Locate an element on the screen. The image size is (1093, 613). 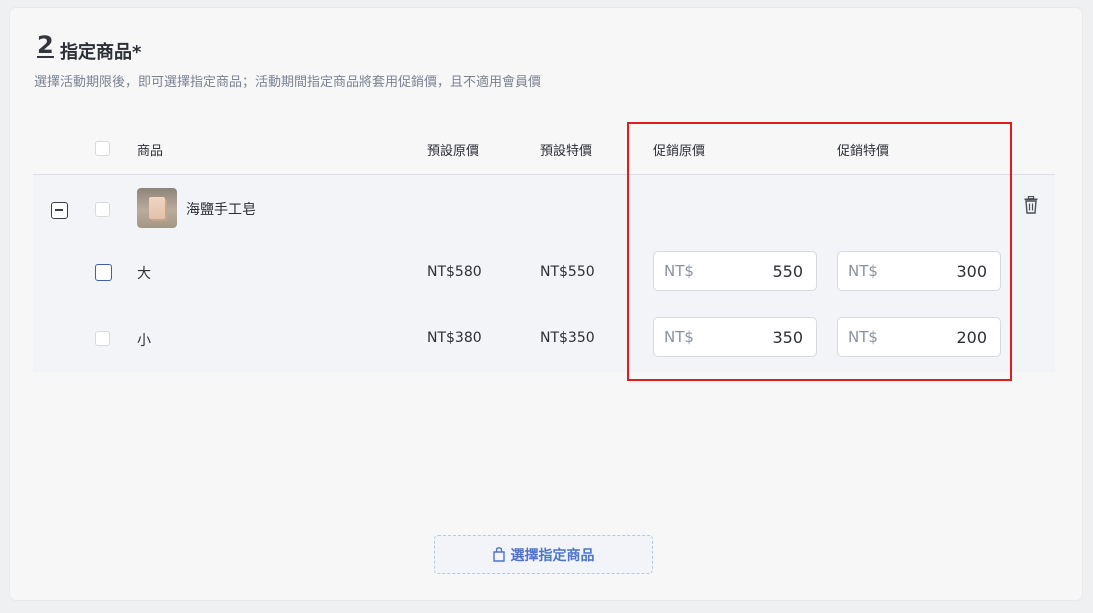
table-header: 商品 預設原價 預設特價 促銷原價 促銷特價 is located at coordinates (544, 147).